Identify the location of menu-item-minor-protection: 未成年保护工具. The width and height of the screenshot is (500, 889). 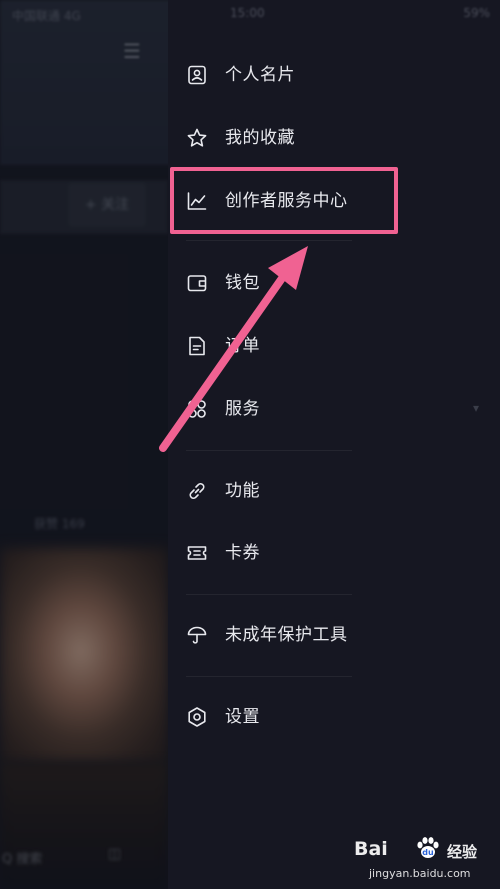
(334, 635).